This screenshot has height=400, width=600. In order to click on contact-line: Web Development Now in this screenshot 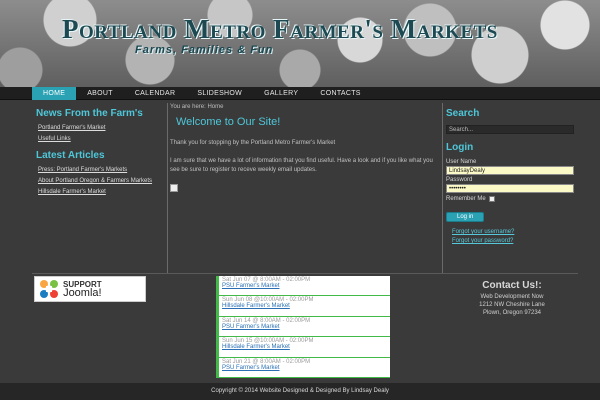, I will do `click(512, 297)`.